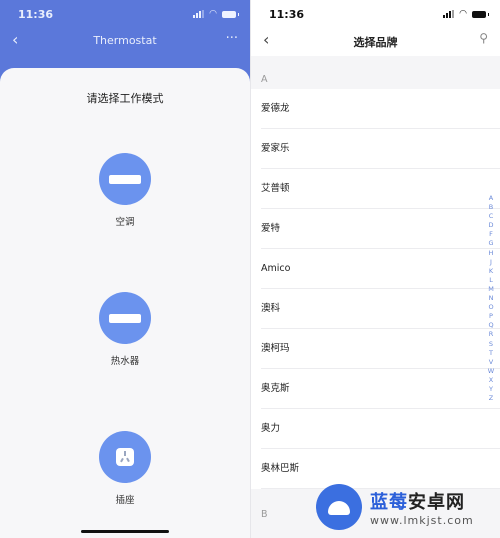 The image size is (500, 538). What do you see at coordinates (491, 280) in the screenshot?
I see `index-letter: L` at bounding box center [491, 280].